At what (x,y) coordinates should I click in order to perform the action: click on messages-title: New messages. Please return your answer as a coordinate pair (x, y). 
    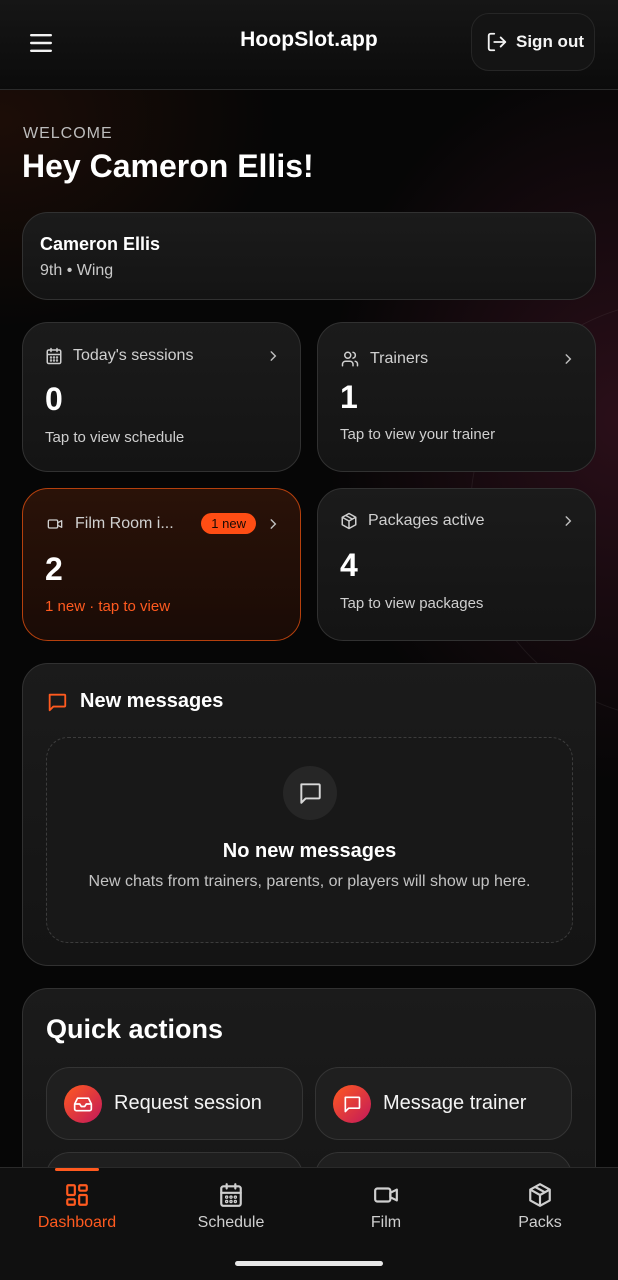
    Looking at the image, I should click on (152, 701).